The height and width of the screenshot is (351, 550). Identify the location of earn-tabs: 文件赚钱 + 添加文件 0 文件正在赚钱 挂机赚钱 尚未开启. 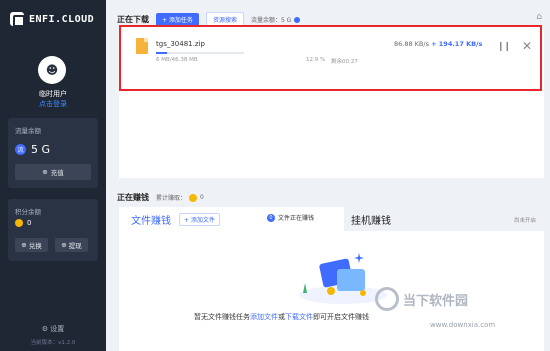
(331, 219).